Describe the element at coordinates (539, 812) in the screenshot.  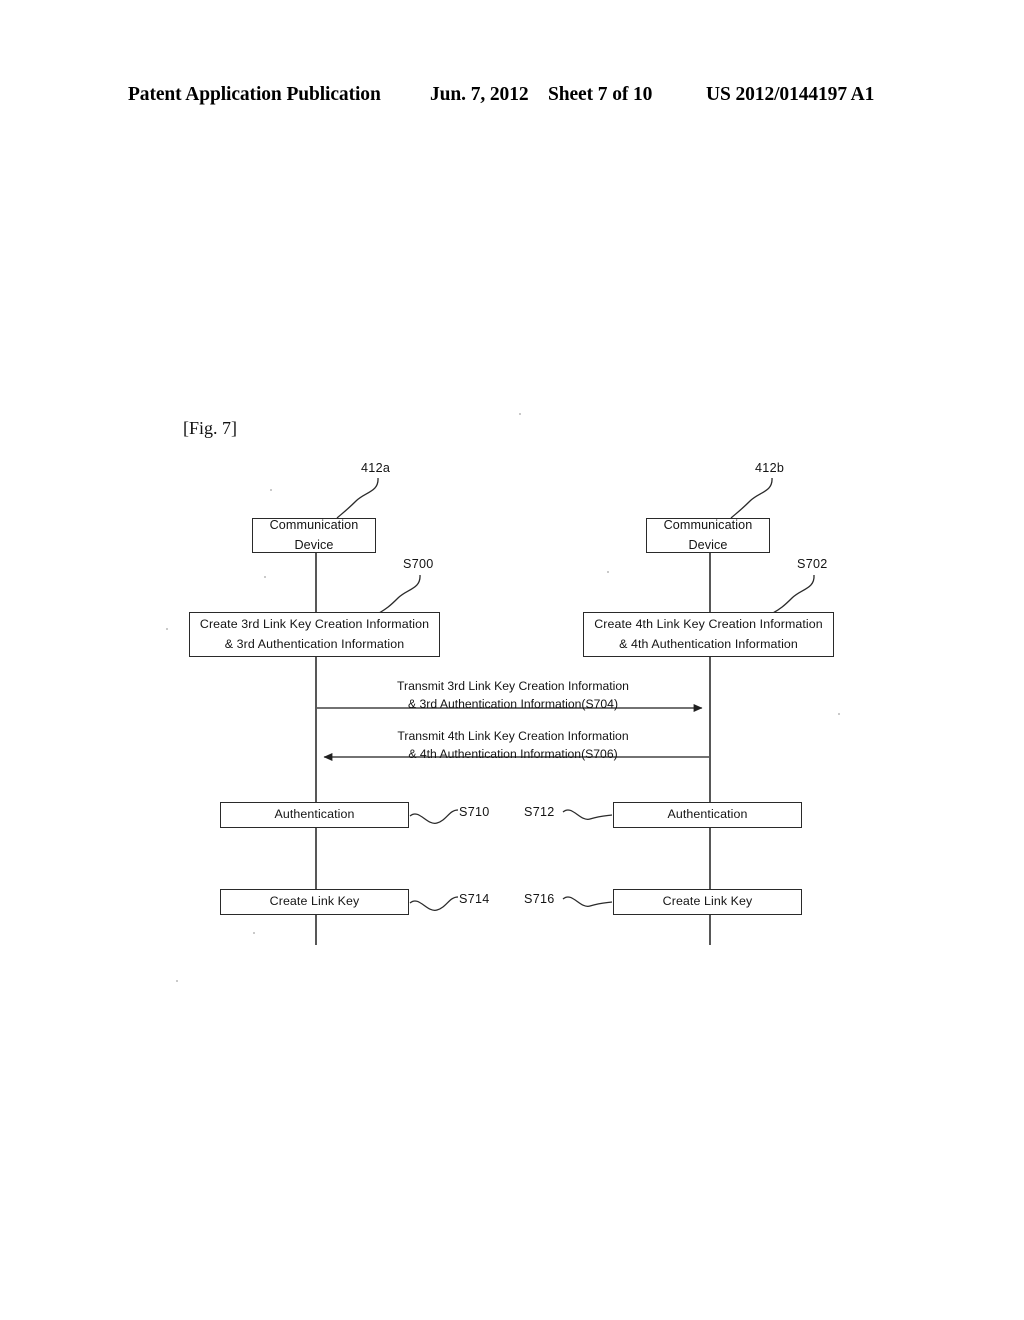
I see `step-label-s712: S712` at that location.